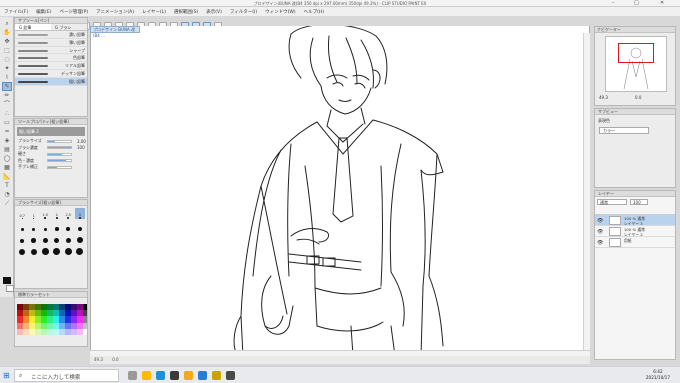  I want to click on tab-brush: G ブラシ, so click(69, 27).